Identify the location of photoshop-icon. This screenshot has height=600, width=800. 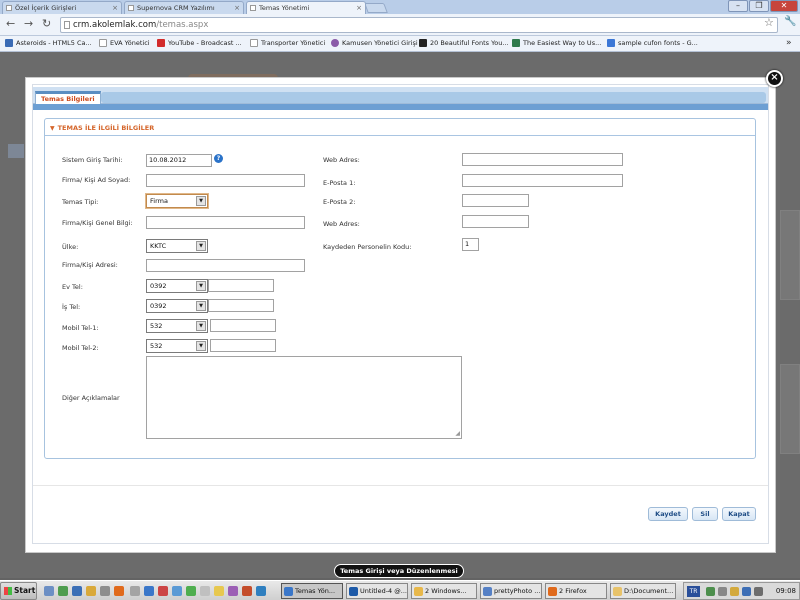
(353, 591).